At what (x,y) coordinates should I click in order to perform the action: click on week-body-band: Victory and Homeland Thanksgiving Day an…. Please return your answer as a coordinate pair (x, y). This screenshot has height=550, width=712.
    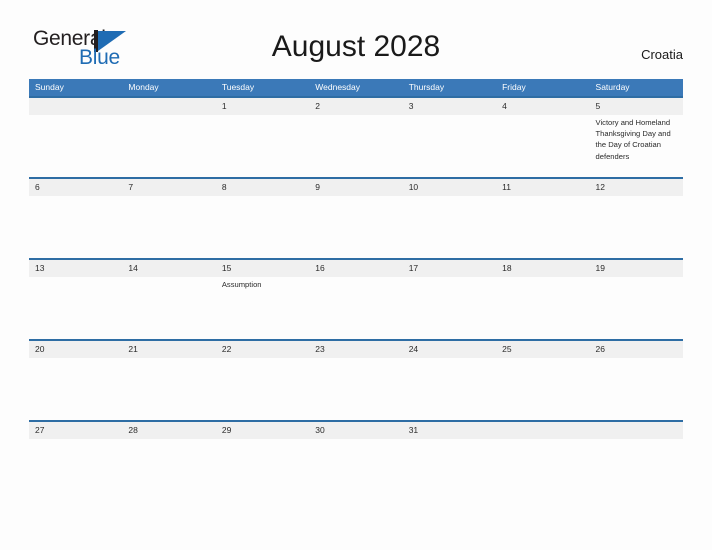
    Looking at the image, I should click on (356, 147).